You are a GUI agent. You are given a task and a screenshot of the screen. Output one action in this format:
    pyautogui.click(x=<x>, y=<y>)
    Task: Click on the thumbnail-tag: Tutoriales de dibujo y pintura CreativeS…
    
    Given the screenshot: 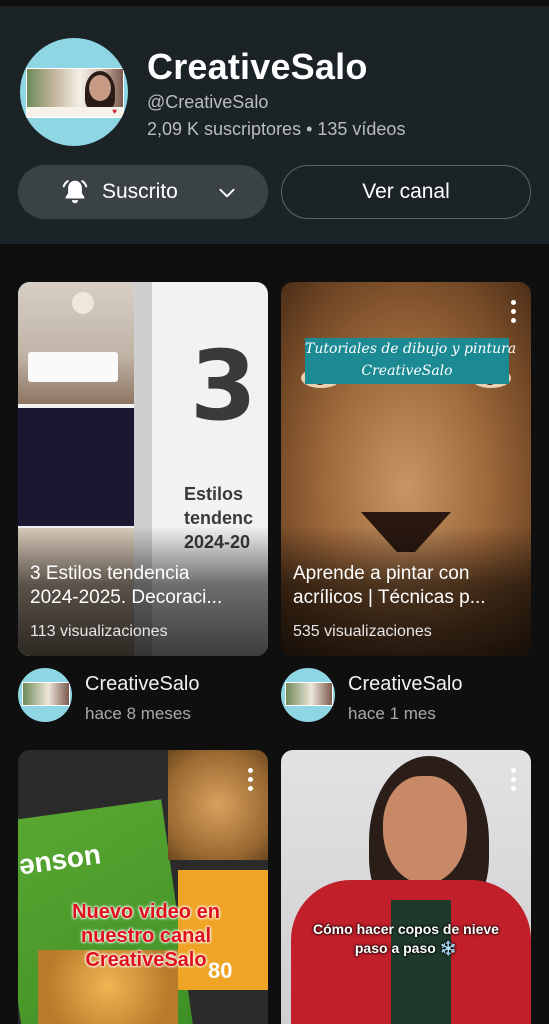 What is the action you would take?
    pyautogui.click(x=410, y=361)
    